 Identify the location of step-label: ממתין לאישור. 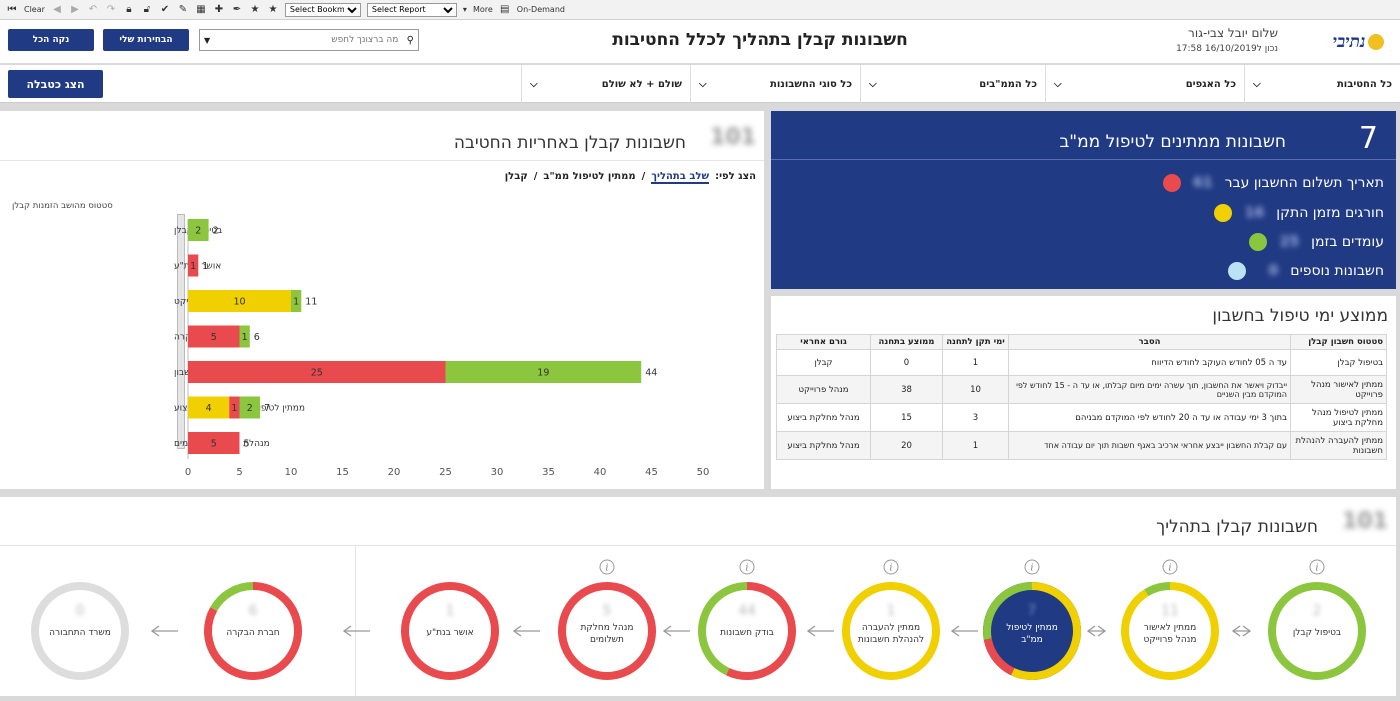
(1170, 628).